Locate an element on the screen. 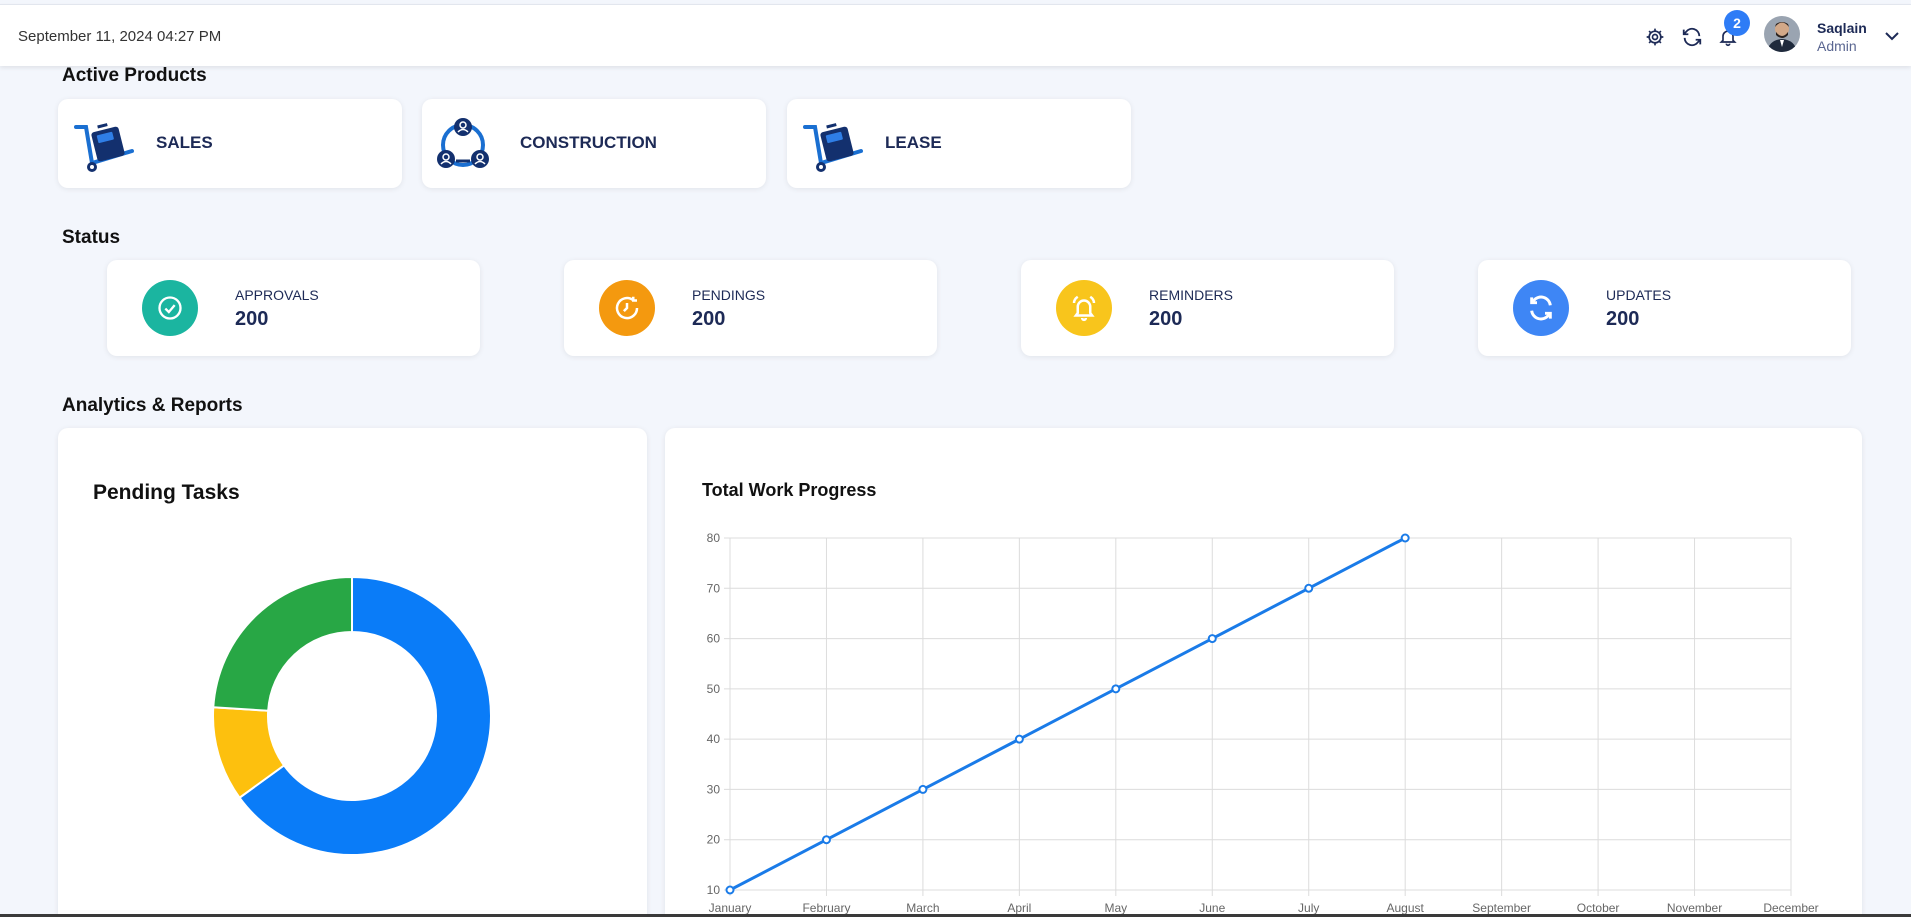  status-label: REMINDERS is located at coordinates (1191, 295).